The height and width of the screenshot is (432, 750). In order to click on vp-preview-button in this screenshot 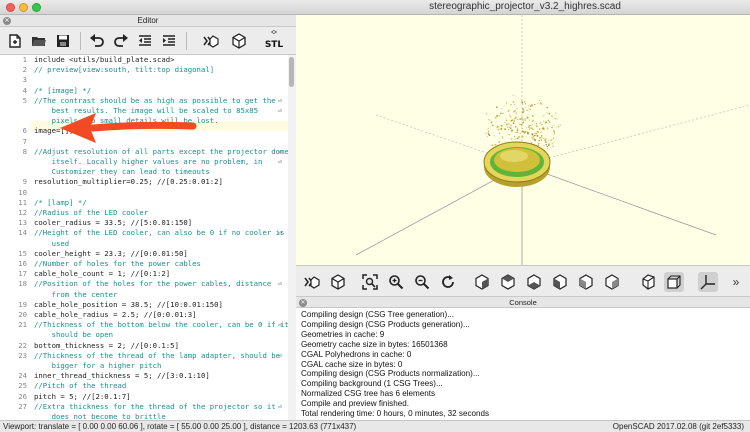, I will do `click(312, 282)`.